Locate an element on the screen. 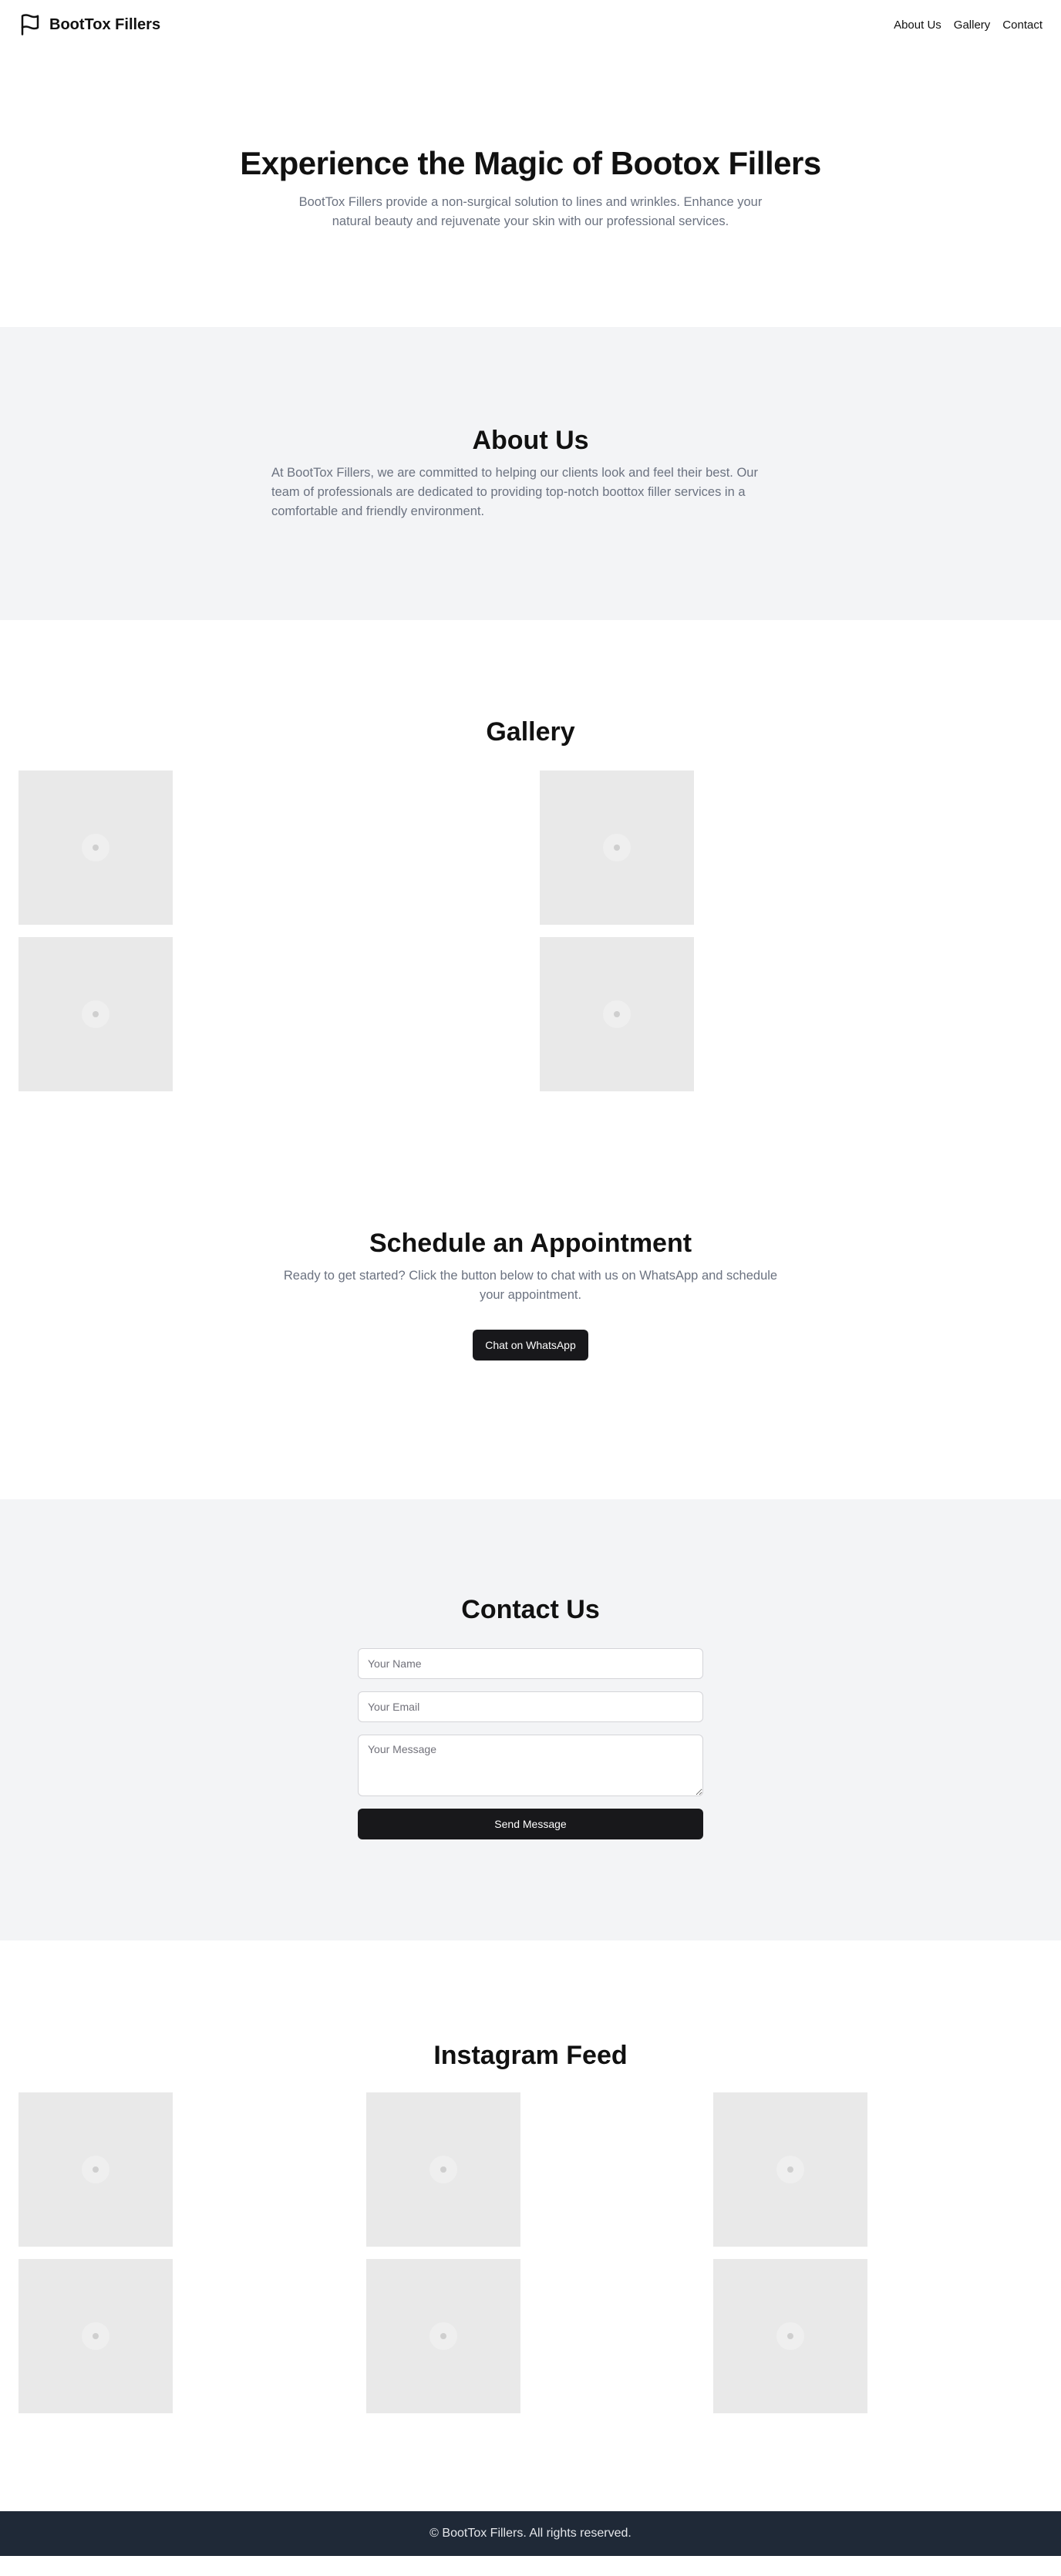  about-title: About Us is located at coordinates (530, 441).